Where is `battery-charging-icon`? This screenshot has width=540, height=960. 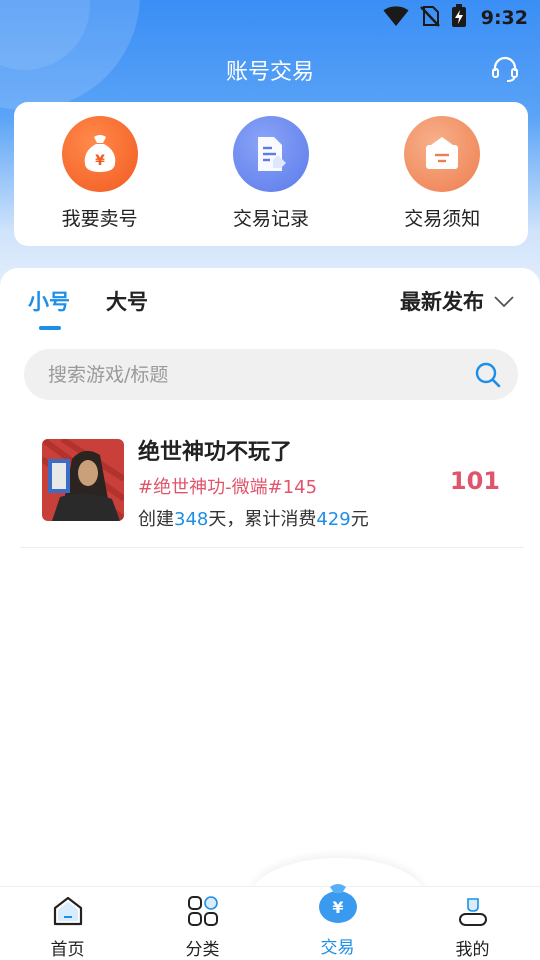
battery-charging-icon is located at coordinates (459, 18).